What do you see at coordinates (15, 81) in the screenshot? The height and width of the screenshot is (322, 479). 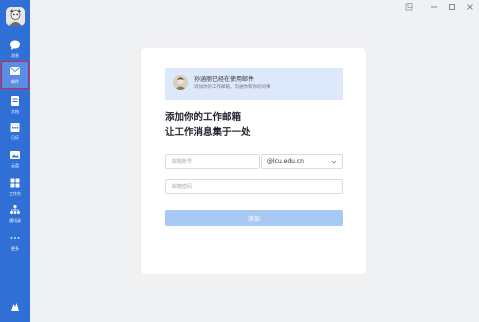 I see `sidebar-item-label: 邮件` at bounding box center [15, 81].